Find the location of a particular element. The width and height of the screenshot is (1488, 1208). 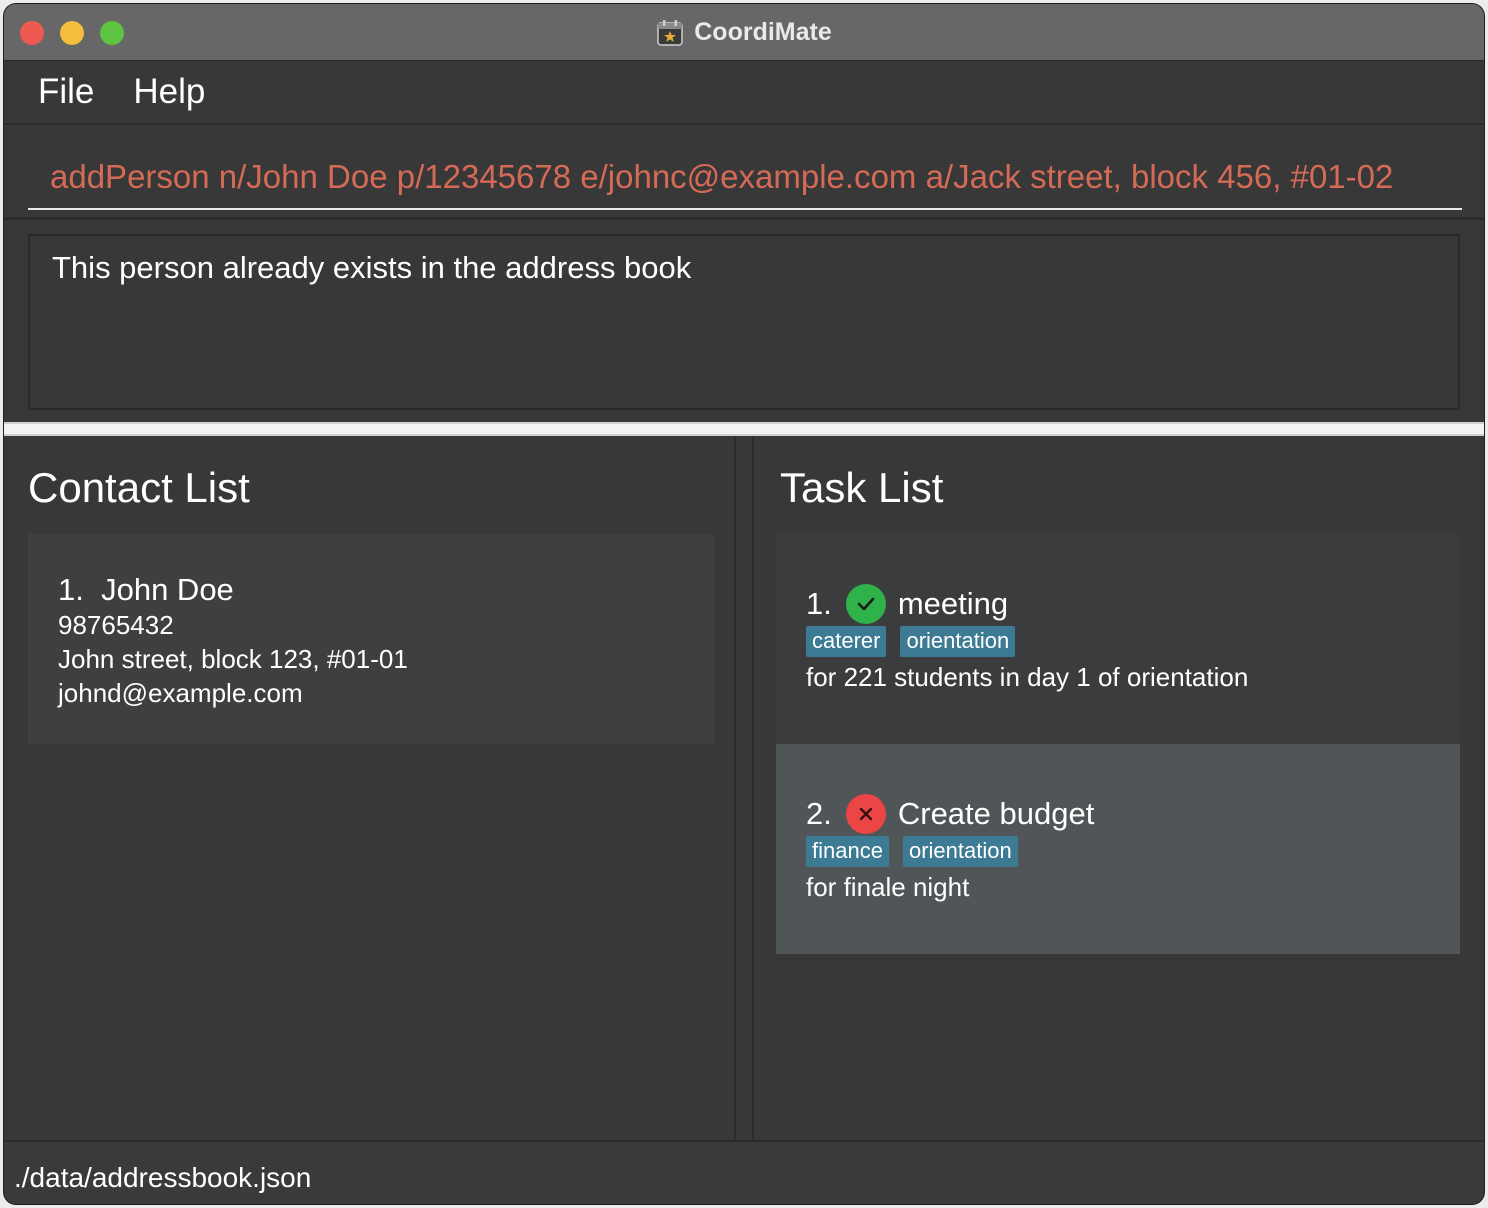

contact-phone: 98765432 is located at coordinates (116, 625).